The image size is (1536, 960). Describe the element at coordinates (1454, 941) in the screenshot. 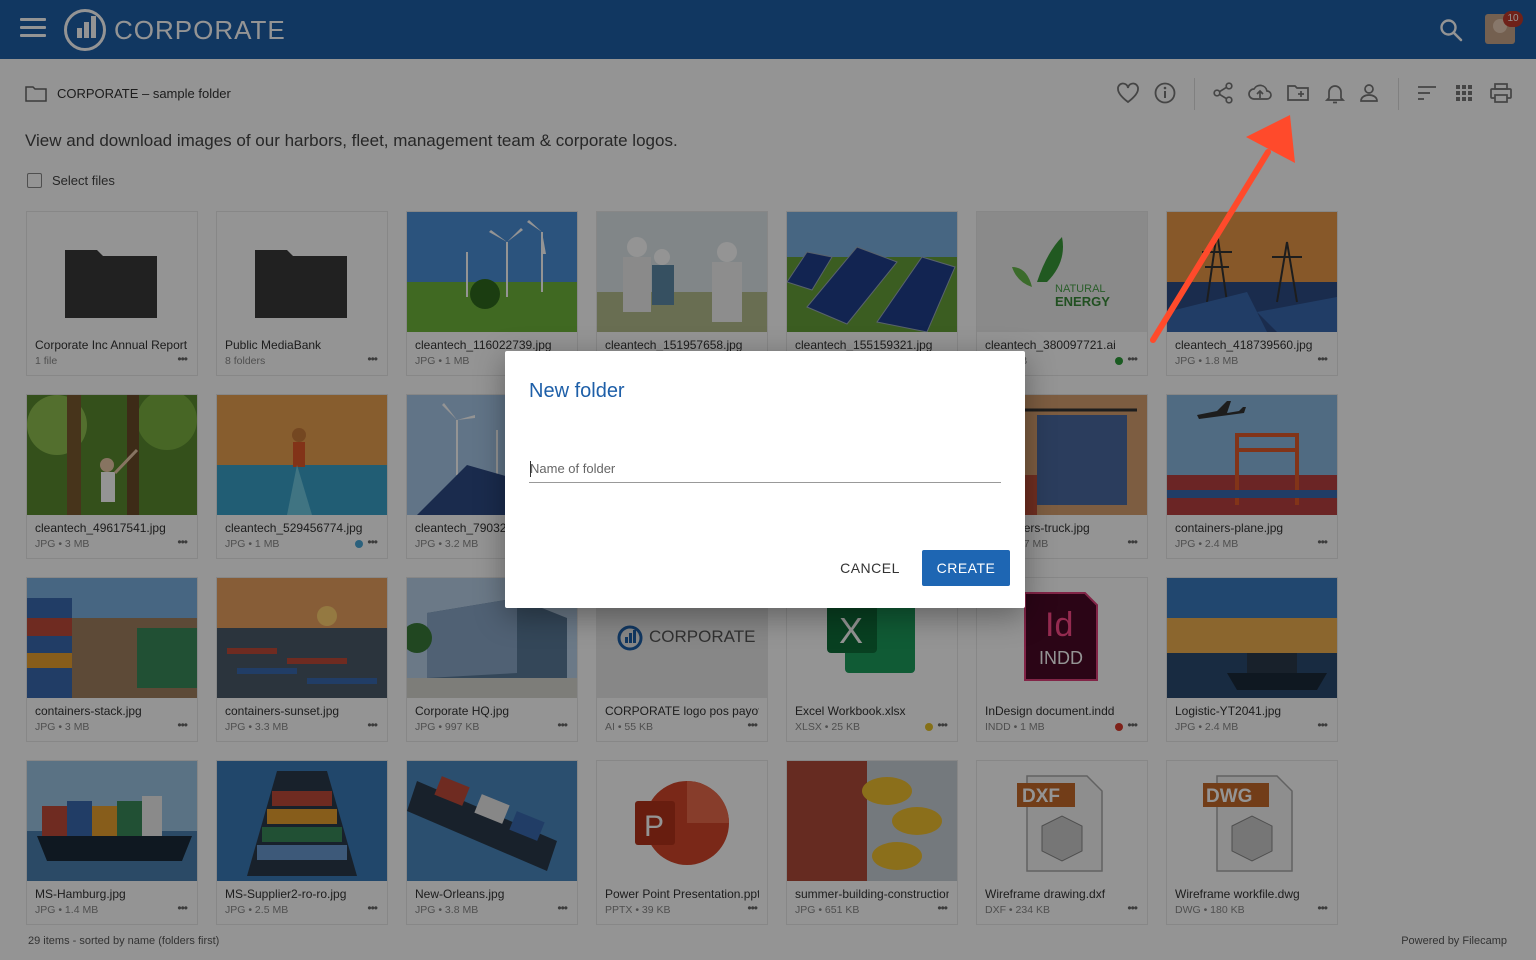

I see `powered-by-link: Powered by Filecamp` at that location.